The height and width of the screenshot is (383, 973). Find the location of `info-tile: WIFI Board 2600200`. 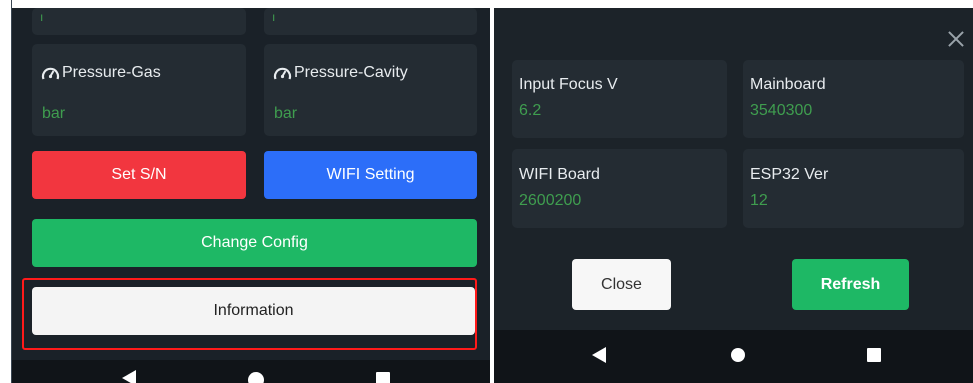

info-tile: WIFI Board 2600200 is located at coordinates (619, 188).